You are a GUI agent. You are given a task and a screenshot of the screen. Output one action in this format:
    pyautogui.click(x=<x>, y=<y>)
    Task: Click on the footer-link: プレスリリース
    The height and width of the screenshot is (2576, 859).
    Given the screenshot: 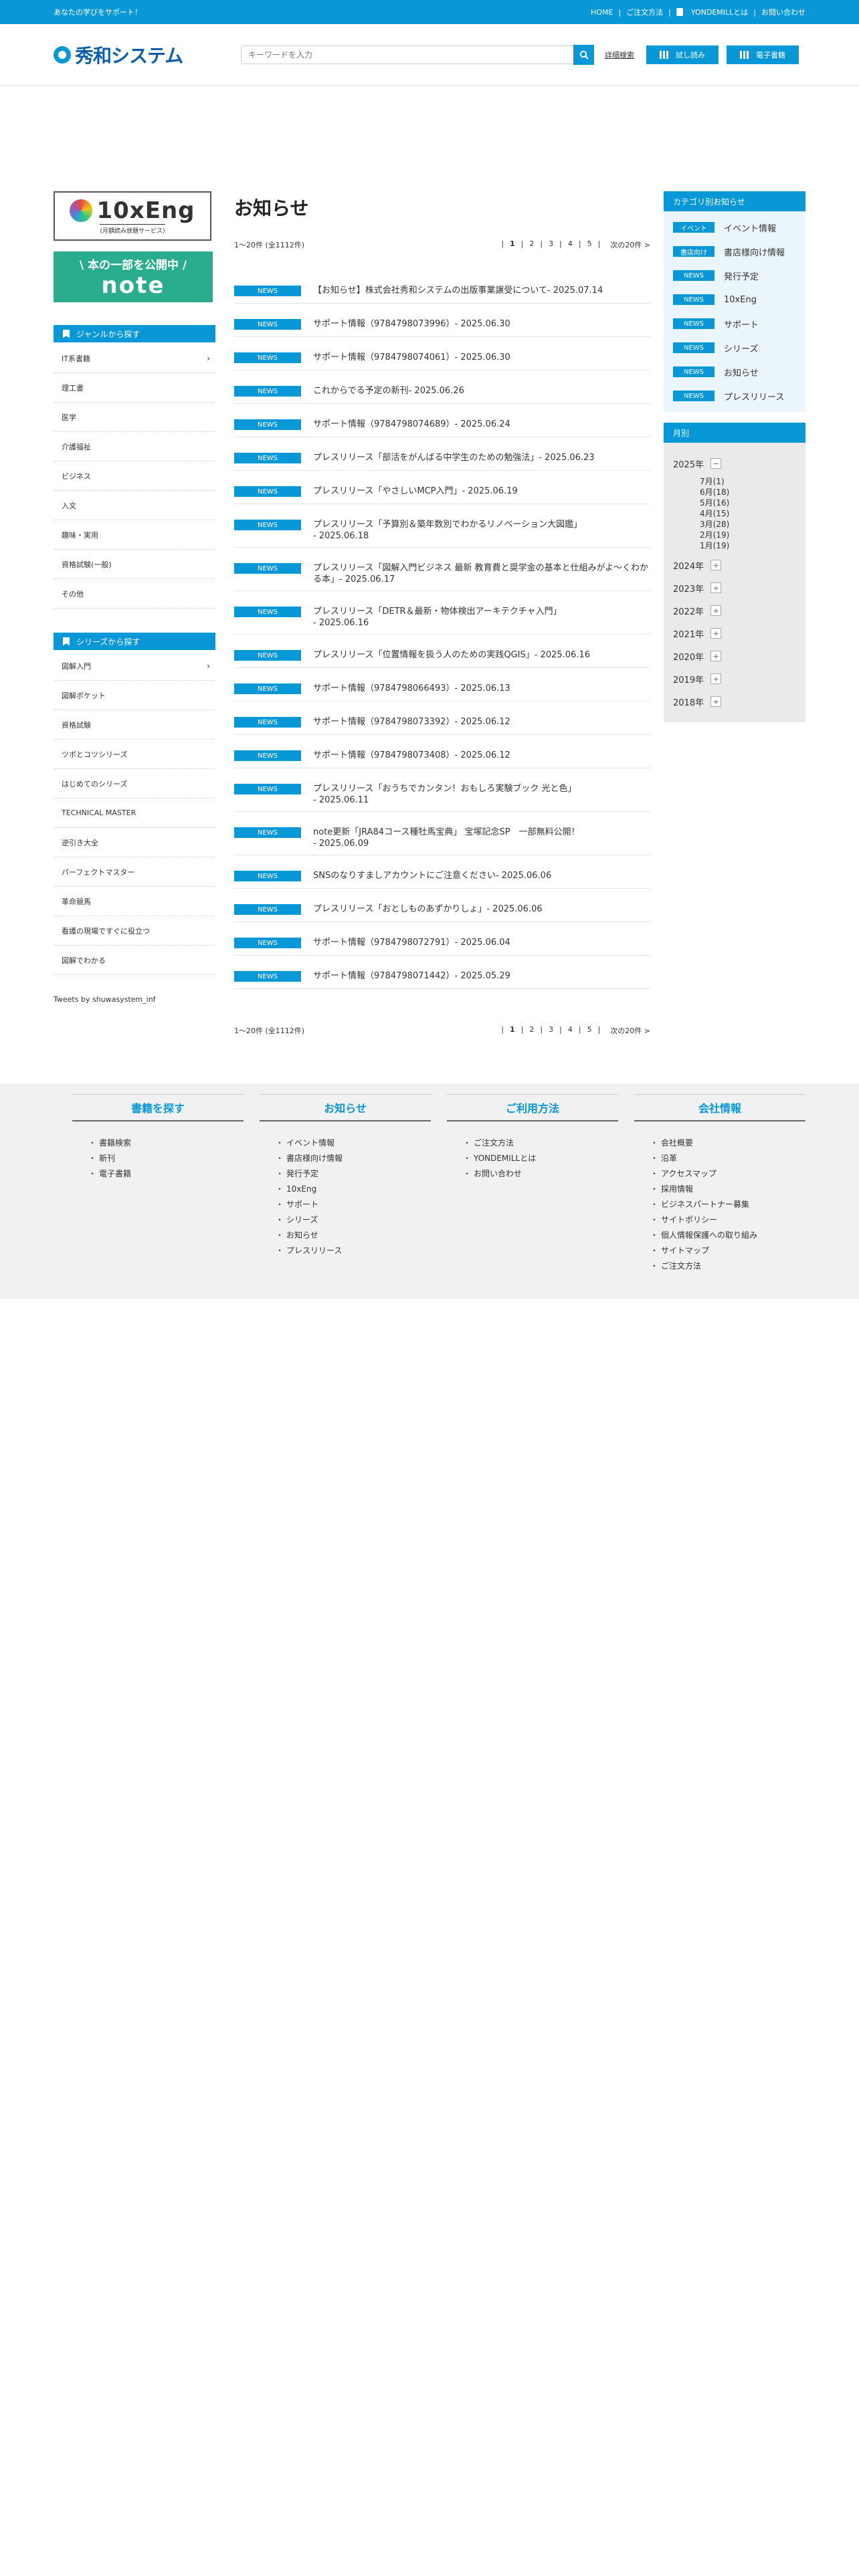 What is the action you would take?
    pyautogui.click(x=353, y=1250)
    